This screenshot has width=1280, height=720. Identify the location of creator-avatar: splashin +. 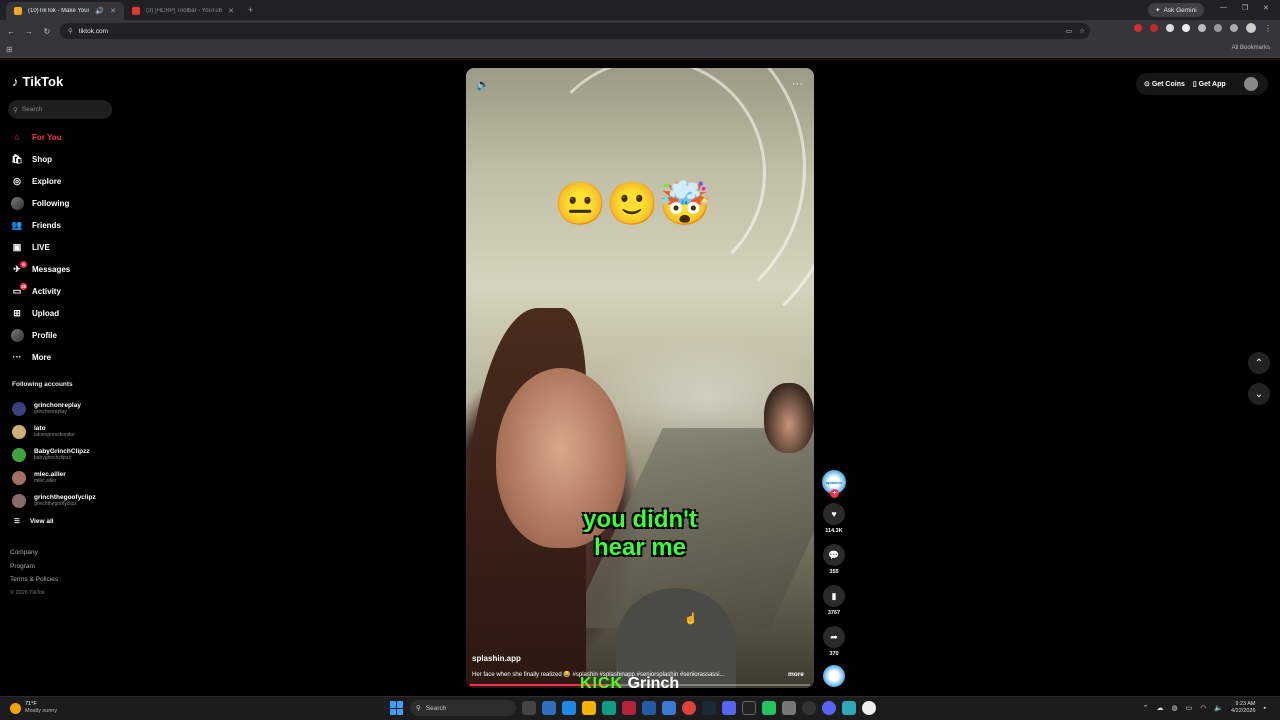
(834, 484).